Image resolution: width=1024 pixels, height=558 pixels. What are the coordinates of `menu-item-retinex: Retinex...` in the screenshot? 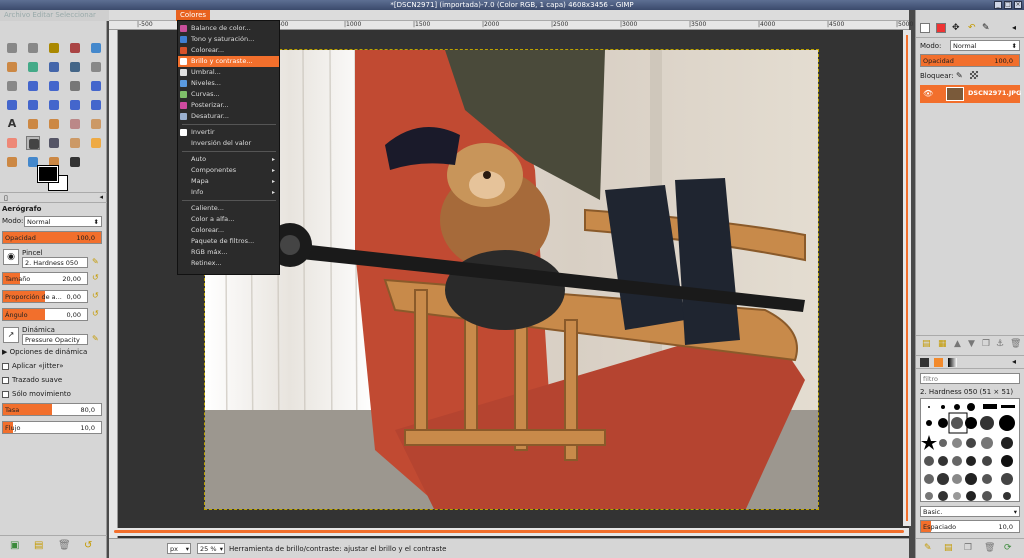 It's located at (228, 263).